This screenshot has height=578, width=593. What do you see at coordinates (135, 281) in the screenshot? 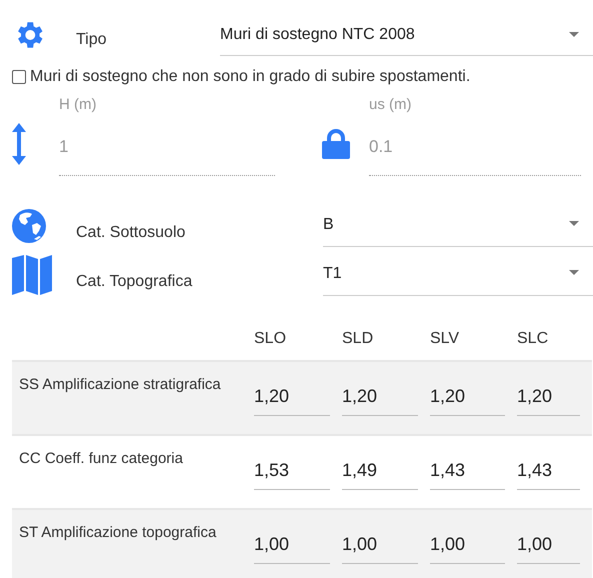
I see `category-label: Cat. Topografica` at bounding box center [135, 281].